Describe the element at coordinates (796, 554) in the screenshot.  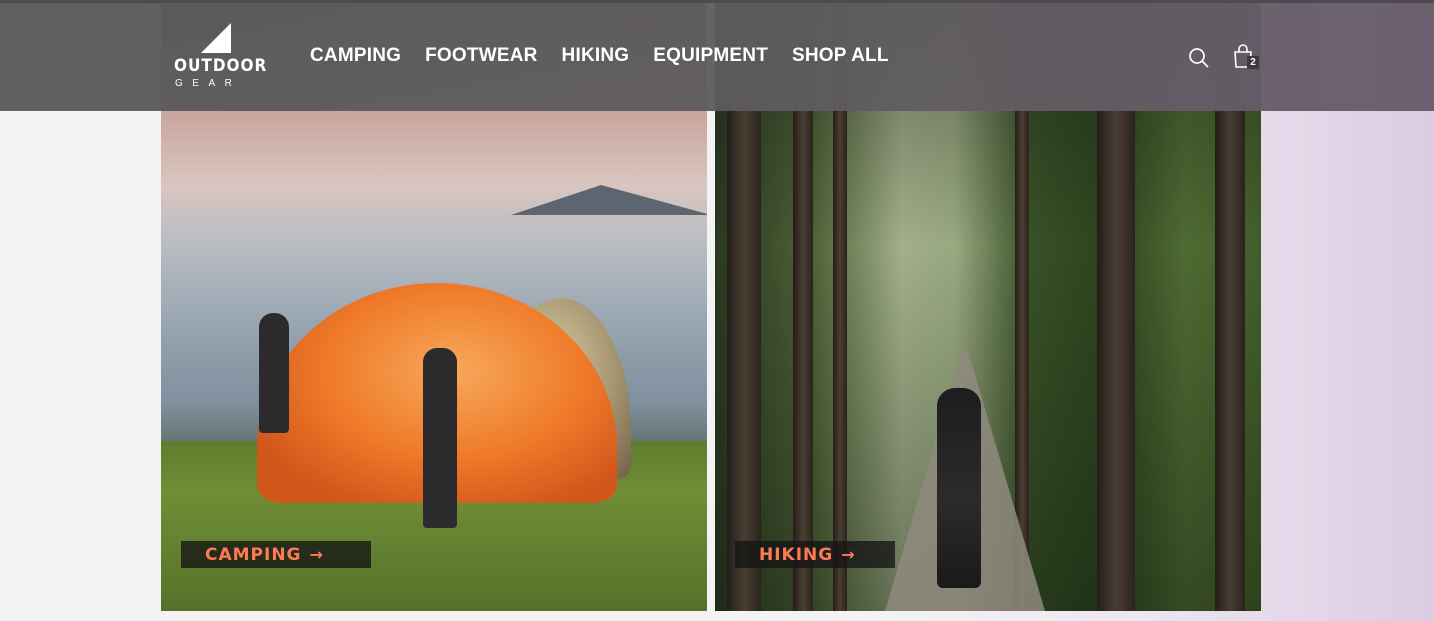
I see `hiking-link-label: HIKING` at that location.